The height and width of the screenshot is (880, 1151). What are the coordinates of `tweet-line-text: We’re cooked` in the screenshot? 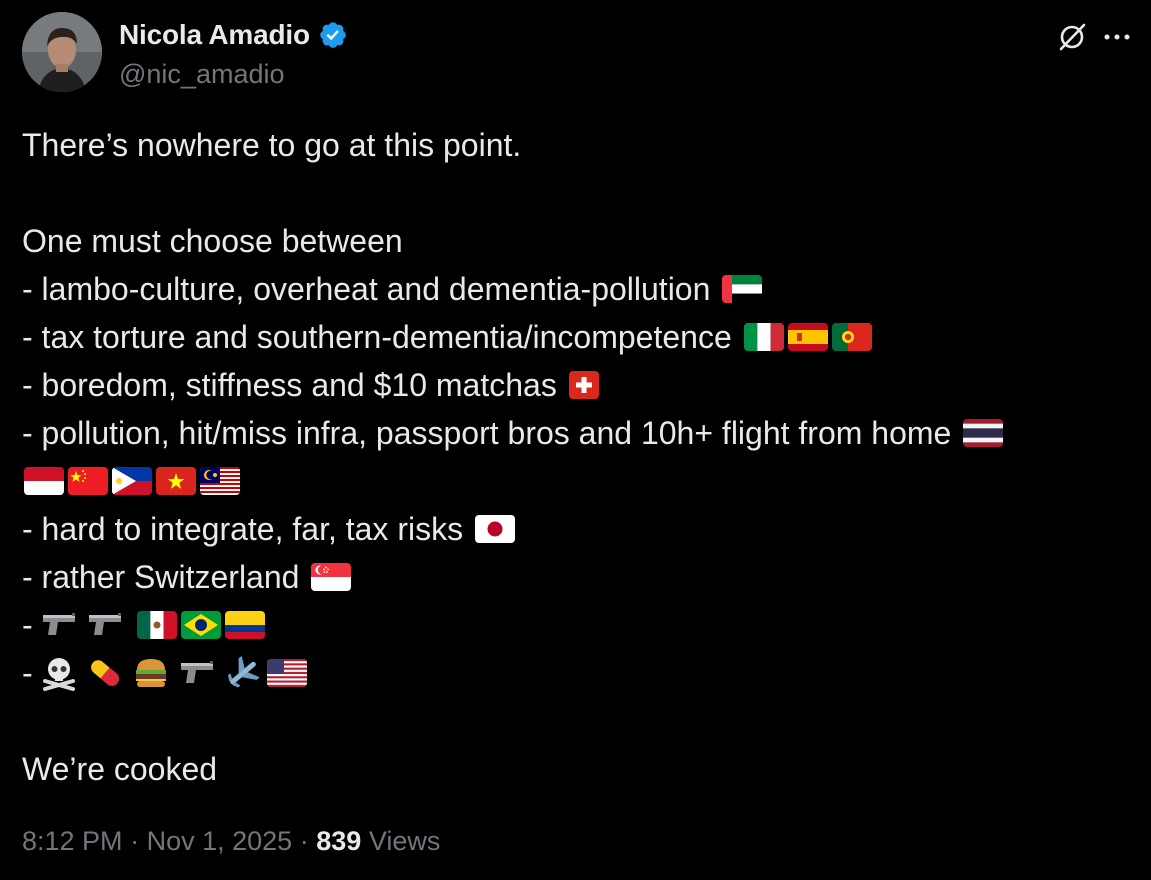 It's located at (120, 769).